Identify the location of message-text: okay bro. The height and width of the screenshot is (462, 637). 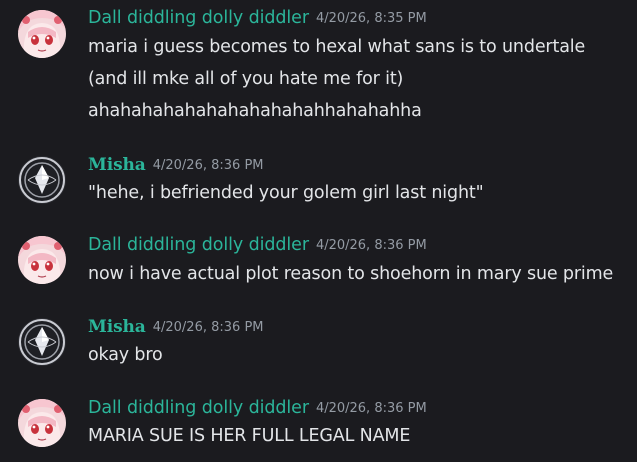
(125, 355).